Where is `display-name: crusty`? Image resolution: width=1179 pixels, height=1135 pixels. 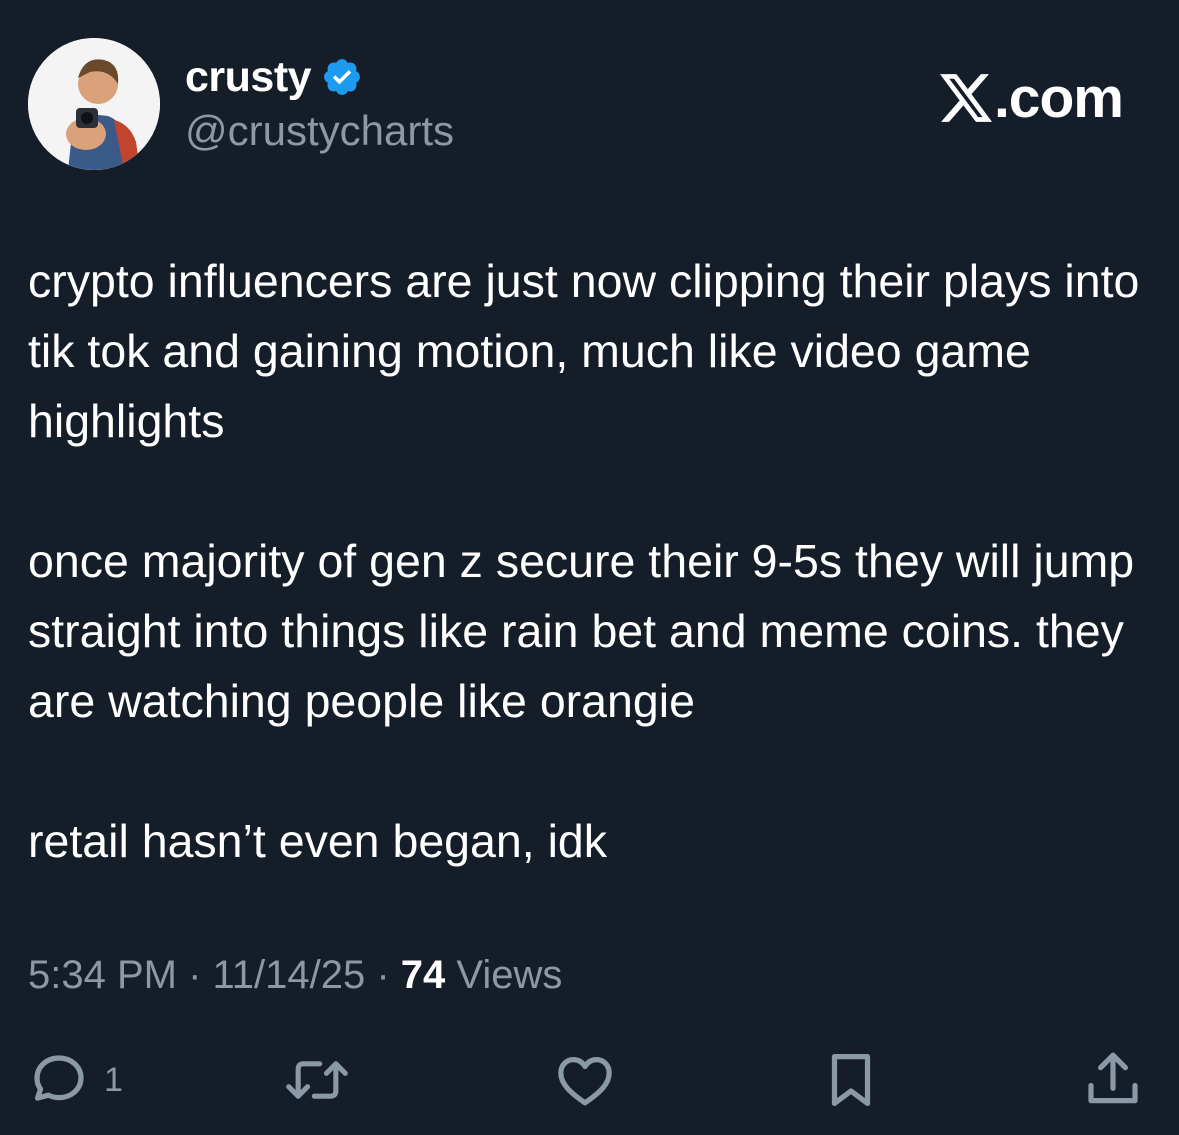 display-name: crusty is located at coordinates (248, 77).